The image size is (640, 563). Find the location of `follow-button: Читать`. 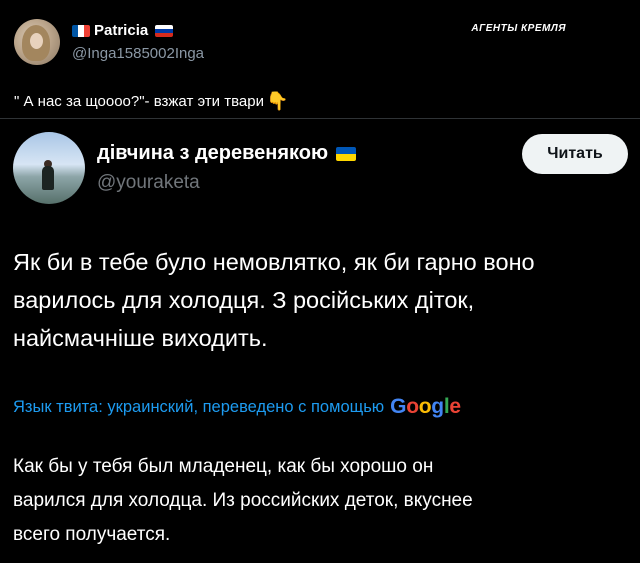

follow-button: Читать is located at coordinates (575, 154).